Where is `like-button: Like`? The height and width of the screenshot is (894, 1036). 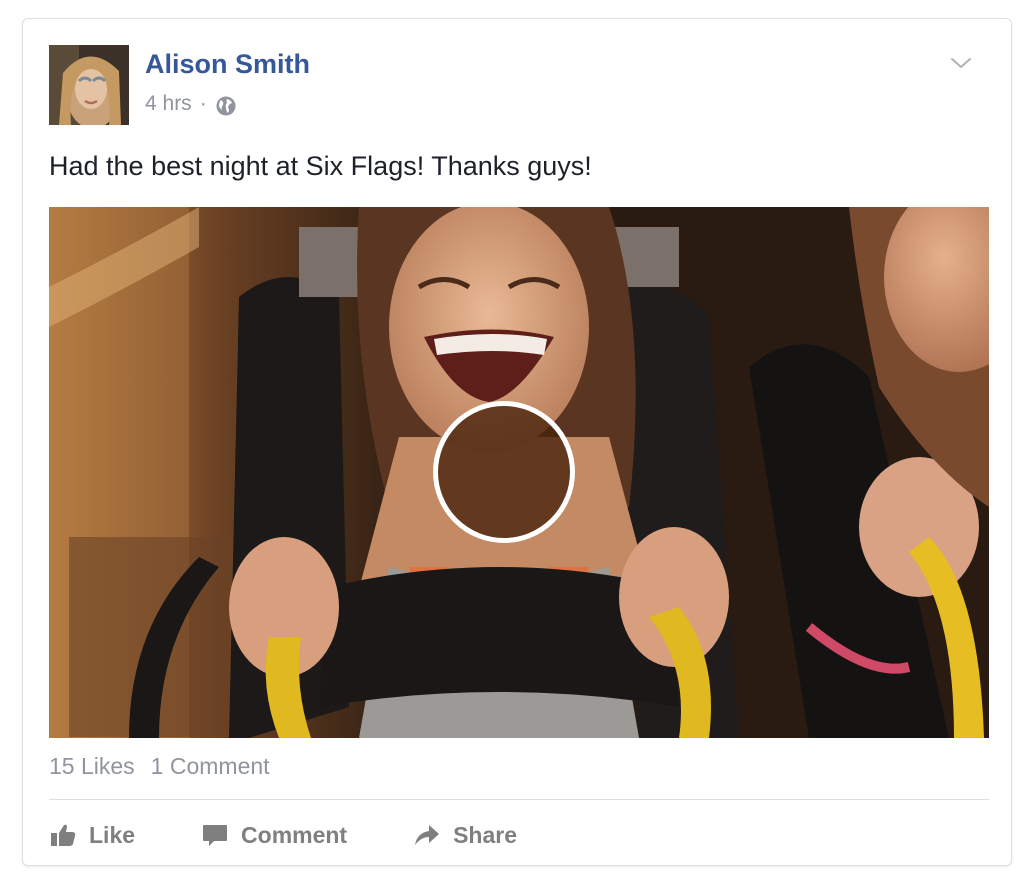
like-button: Like is located at coordinates (92, 835).